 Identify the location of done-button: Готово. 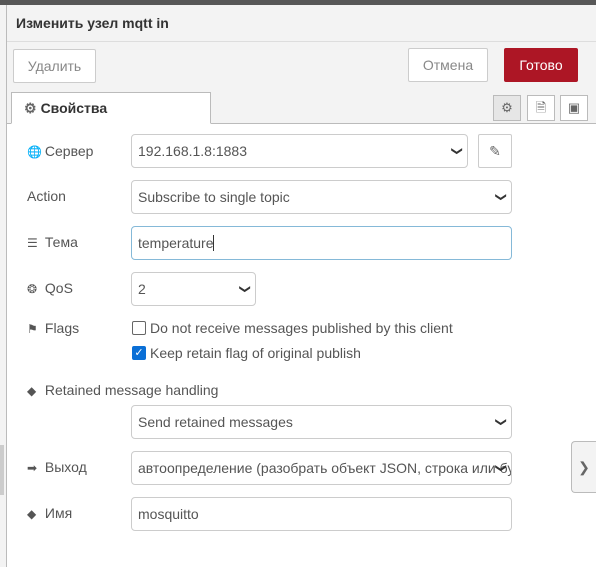
(541, 65).